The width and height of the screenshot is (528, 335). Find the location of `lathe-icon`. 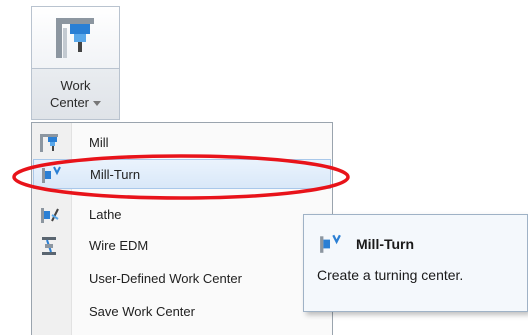

lathe-icon is located at coordinates (50, 215).